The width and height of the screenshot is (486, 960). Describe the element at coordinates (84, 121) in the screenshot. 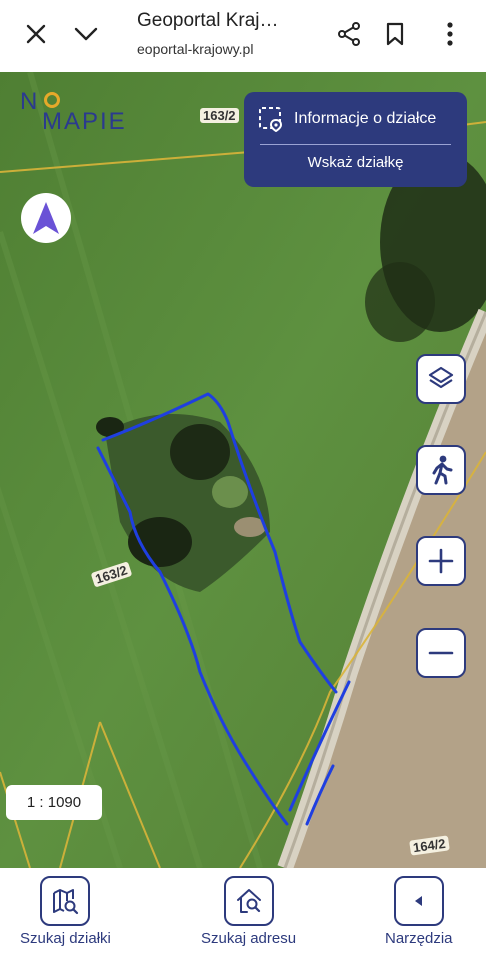

I see `logo-line2: MAPIE` at that location.